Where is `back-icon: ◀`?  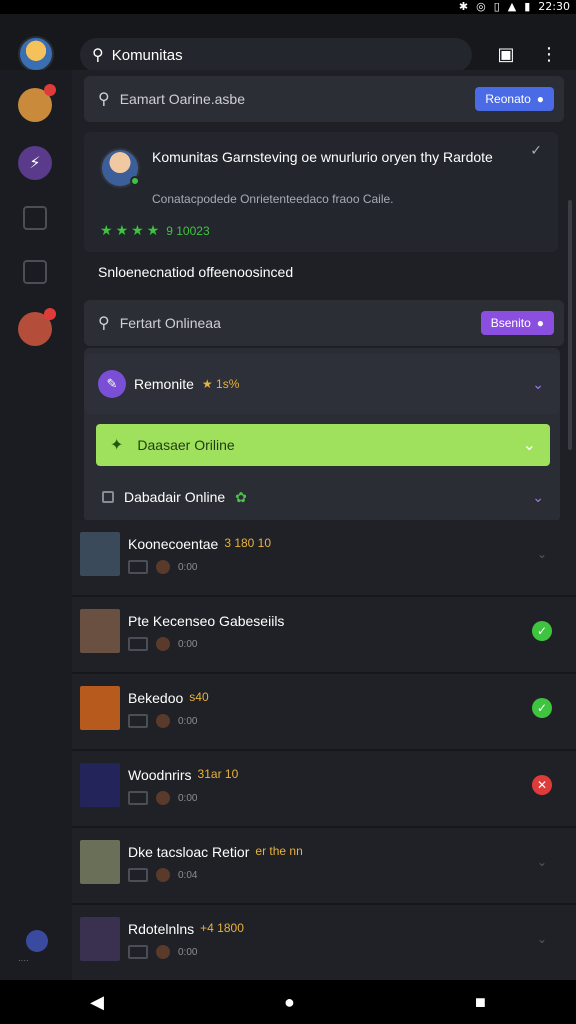
back-icon: ◀ is located at coordinates (97, 1002).